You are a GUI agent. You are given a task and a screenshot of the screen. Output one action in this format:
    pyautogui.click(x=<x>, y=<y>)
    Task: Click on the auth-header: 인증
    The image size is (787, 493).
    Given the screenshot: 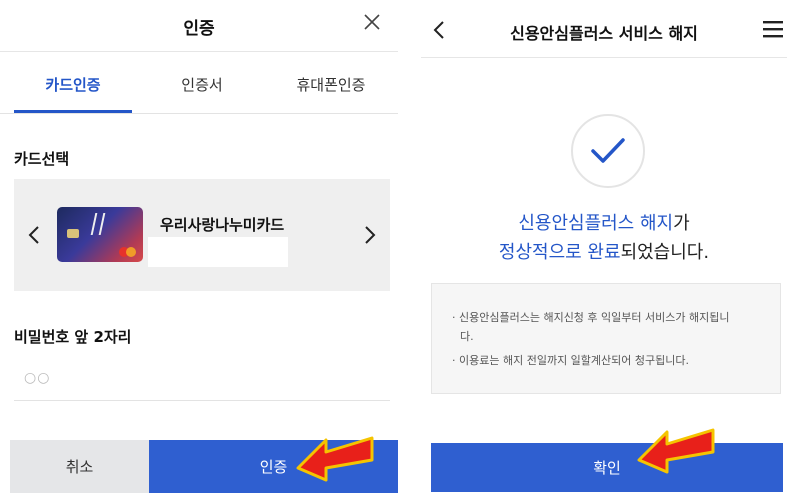 What is the action you would take?
    pyautogui.click(x=199, y=26)
    